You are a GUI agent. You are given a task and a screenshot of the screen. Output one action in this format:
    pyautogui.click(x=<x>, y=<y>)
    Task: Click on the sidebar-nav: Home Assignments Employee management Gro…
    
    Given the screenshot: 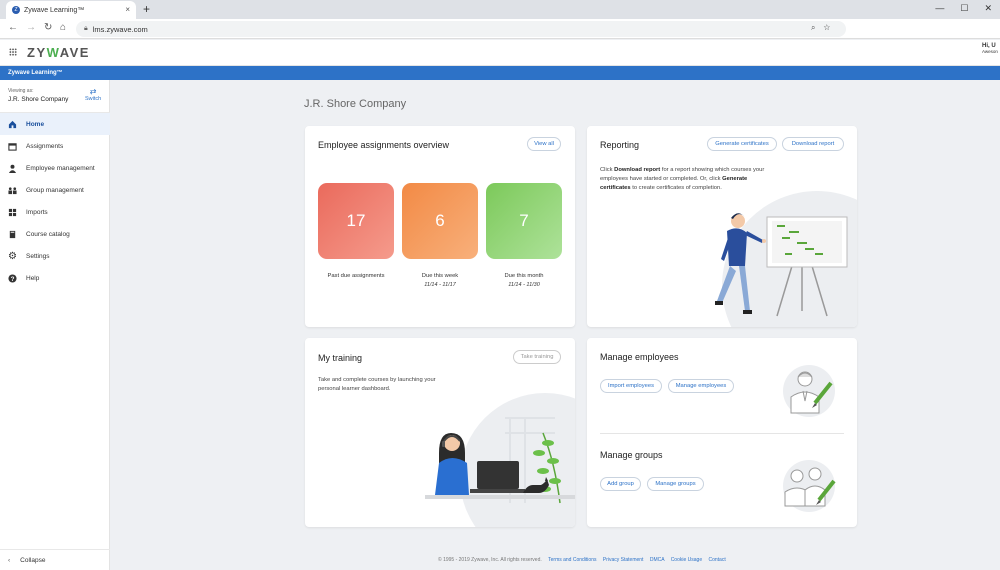 What is the action you would take?
    pyautogui.click(x=55, y=201)
    